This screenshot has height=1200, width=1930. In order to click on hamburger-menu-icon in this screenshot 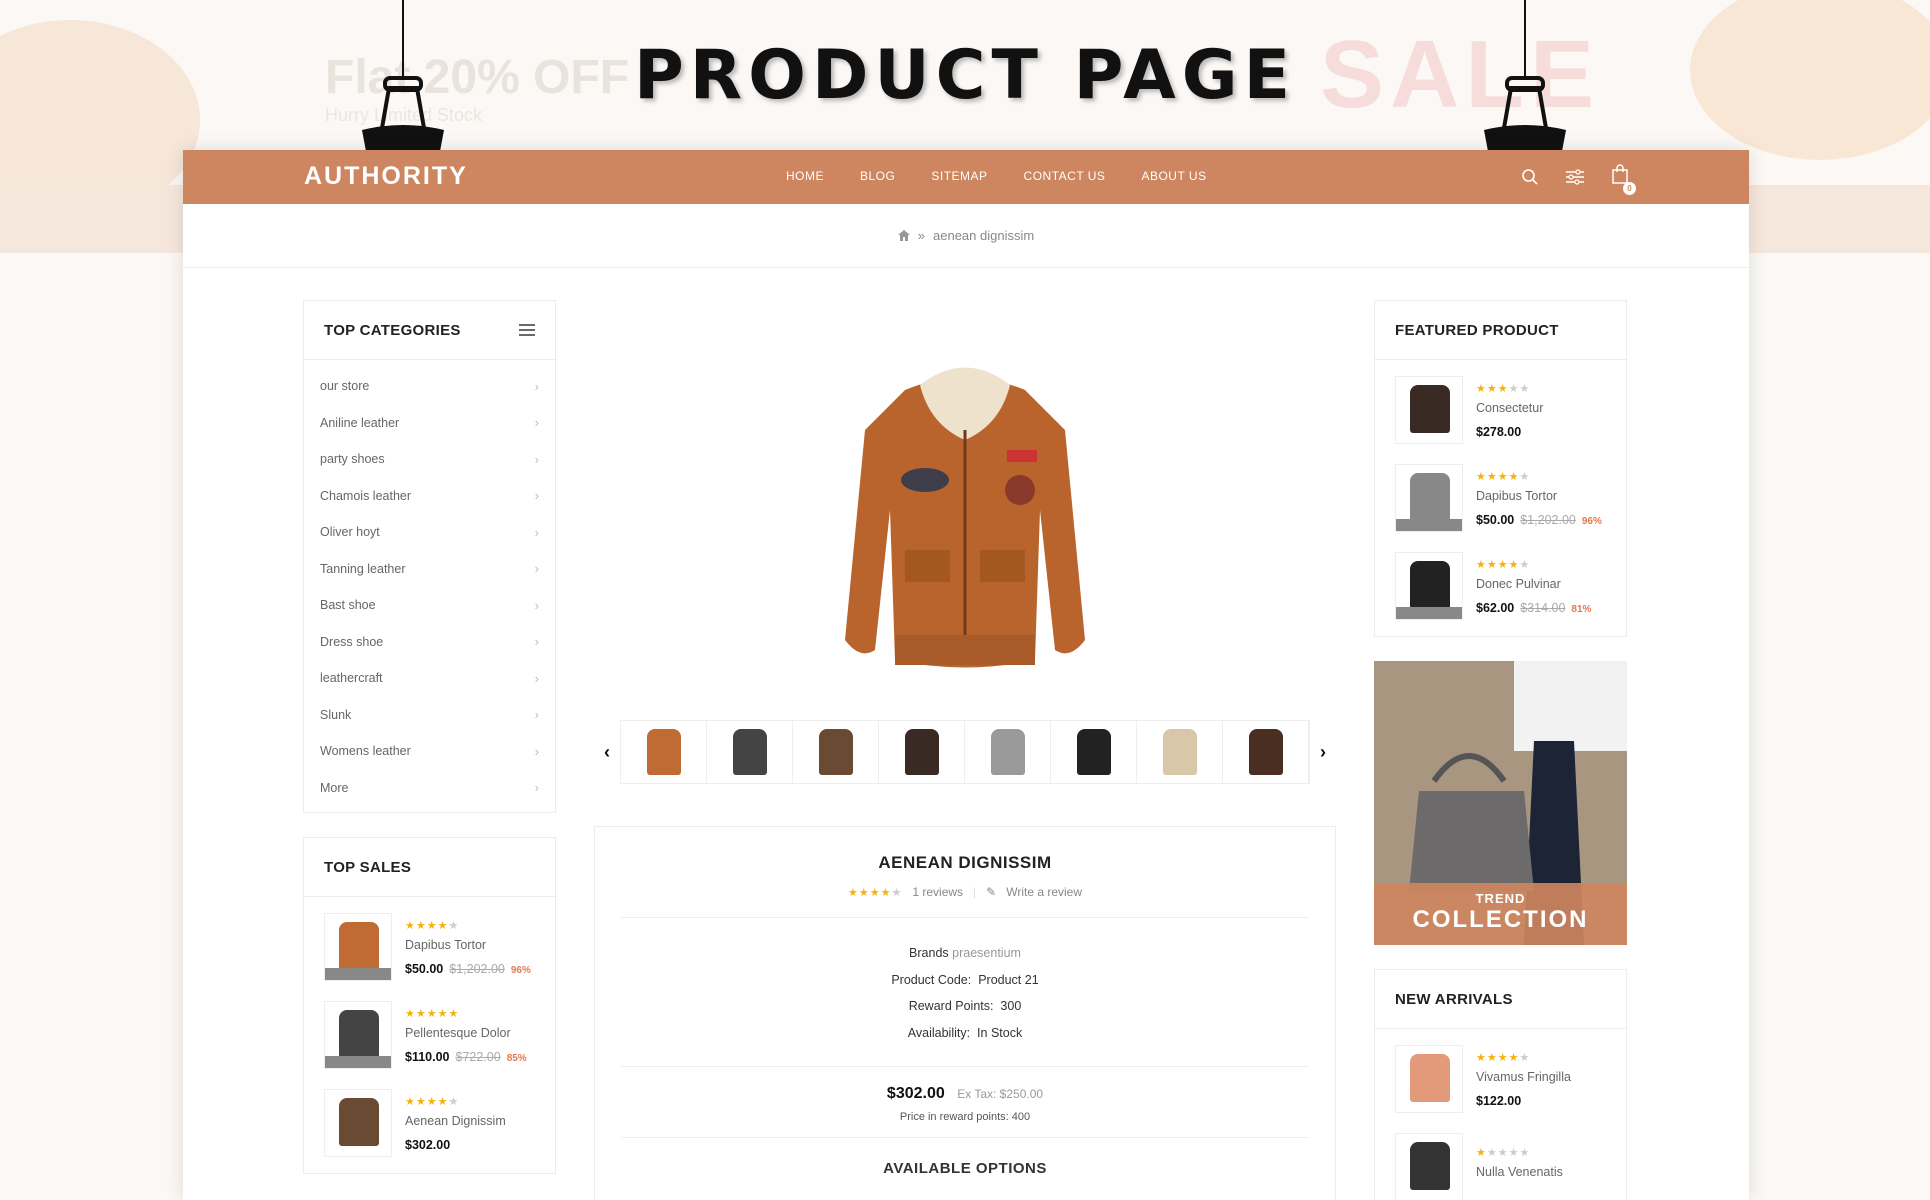, I will do `click(527, 330)`.